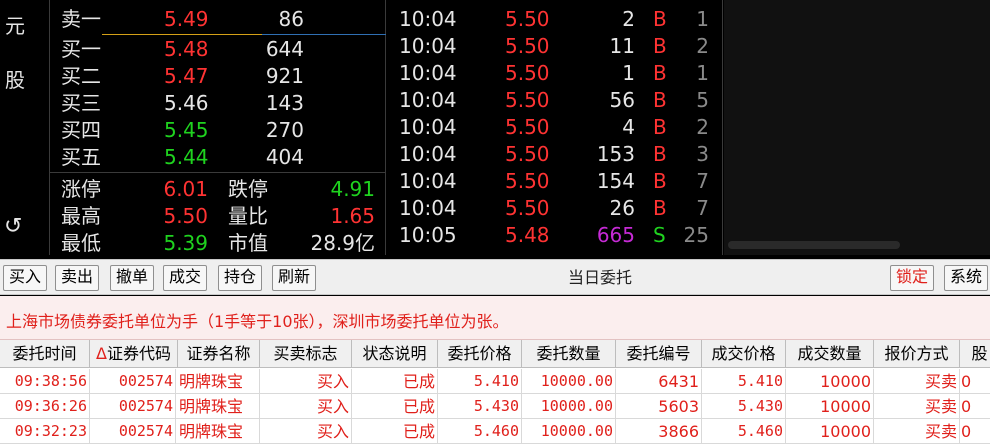  I want to click on order-book-buy-row: 买四 5.45 270, so click(218, 130).